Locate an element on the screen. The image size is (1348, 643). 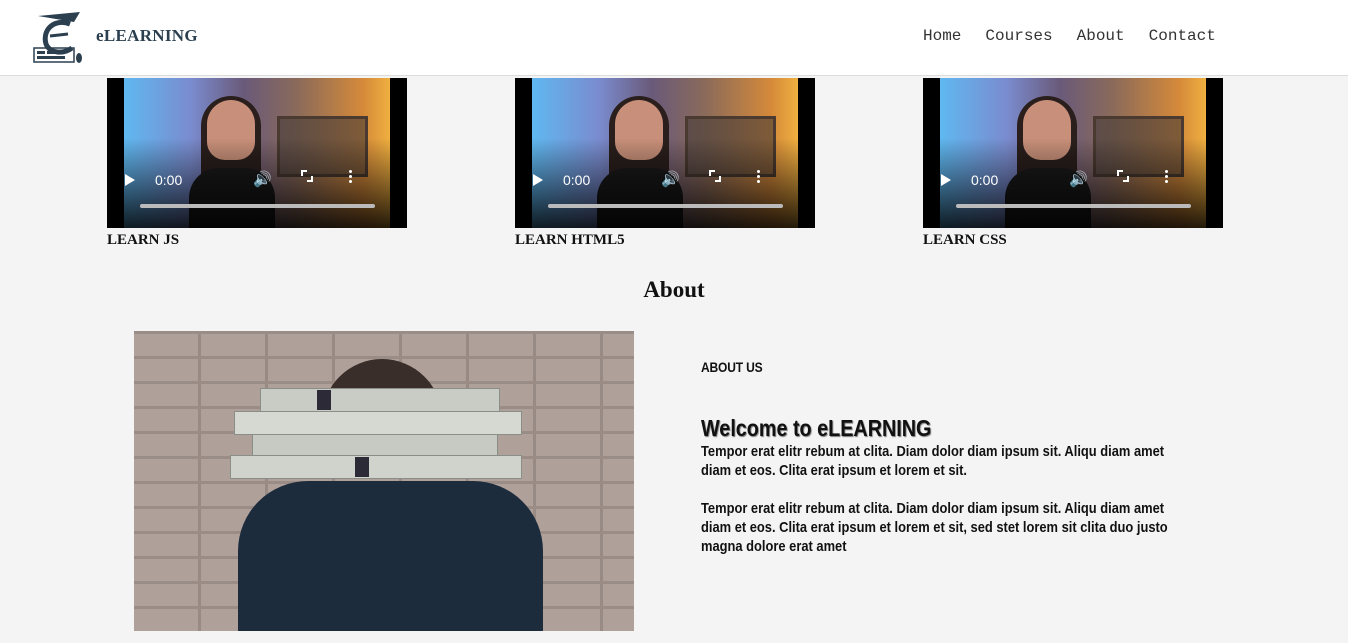
about-heading: About is located at coordinates (674, 289).